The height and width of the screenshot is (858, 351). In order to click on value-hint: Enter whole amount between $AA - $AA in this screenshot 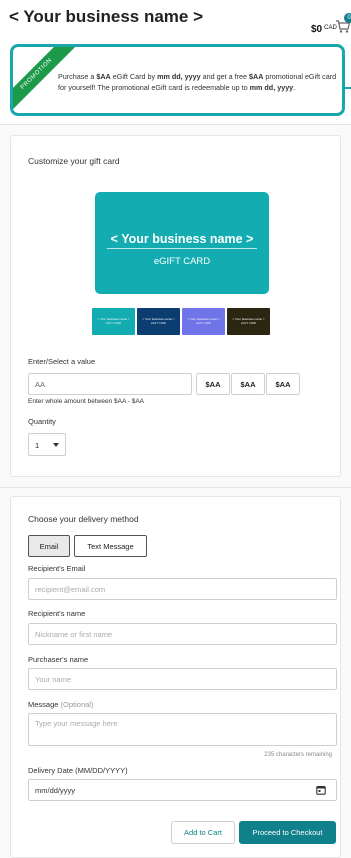, I will do `click(86, 401)`.